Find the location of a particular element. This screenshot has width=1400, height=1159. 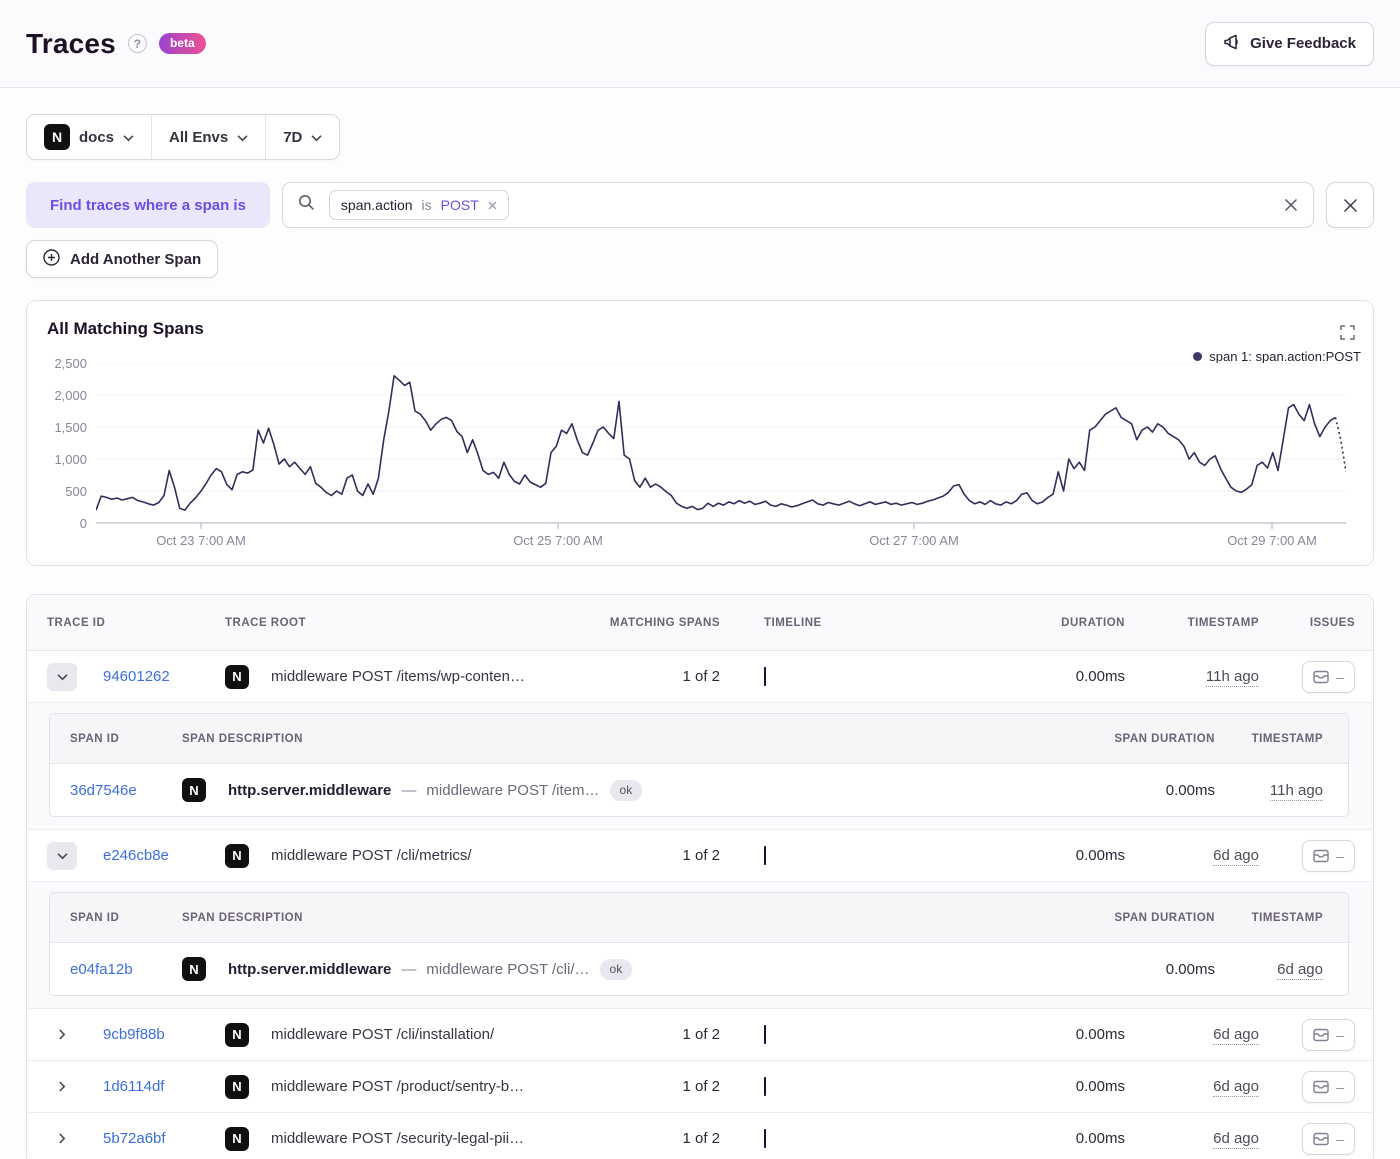

remove-span-condition-button is located at coordinates (1350, 205).